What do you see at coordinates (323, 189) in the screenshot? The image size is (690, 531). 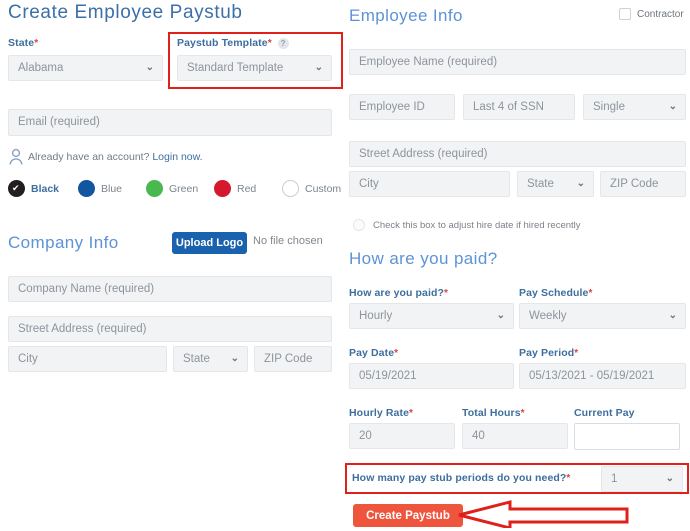 I see `color-label-custom: Custom` at bounding box center [323, 189].